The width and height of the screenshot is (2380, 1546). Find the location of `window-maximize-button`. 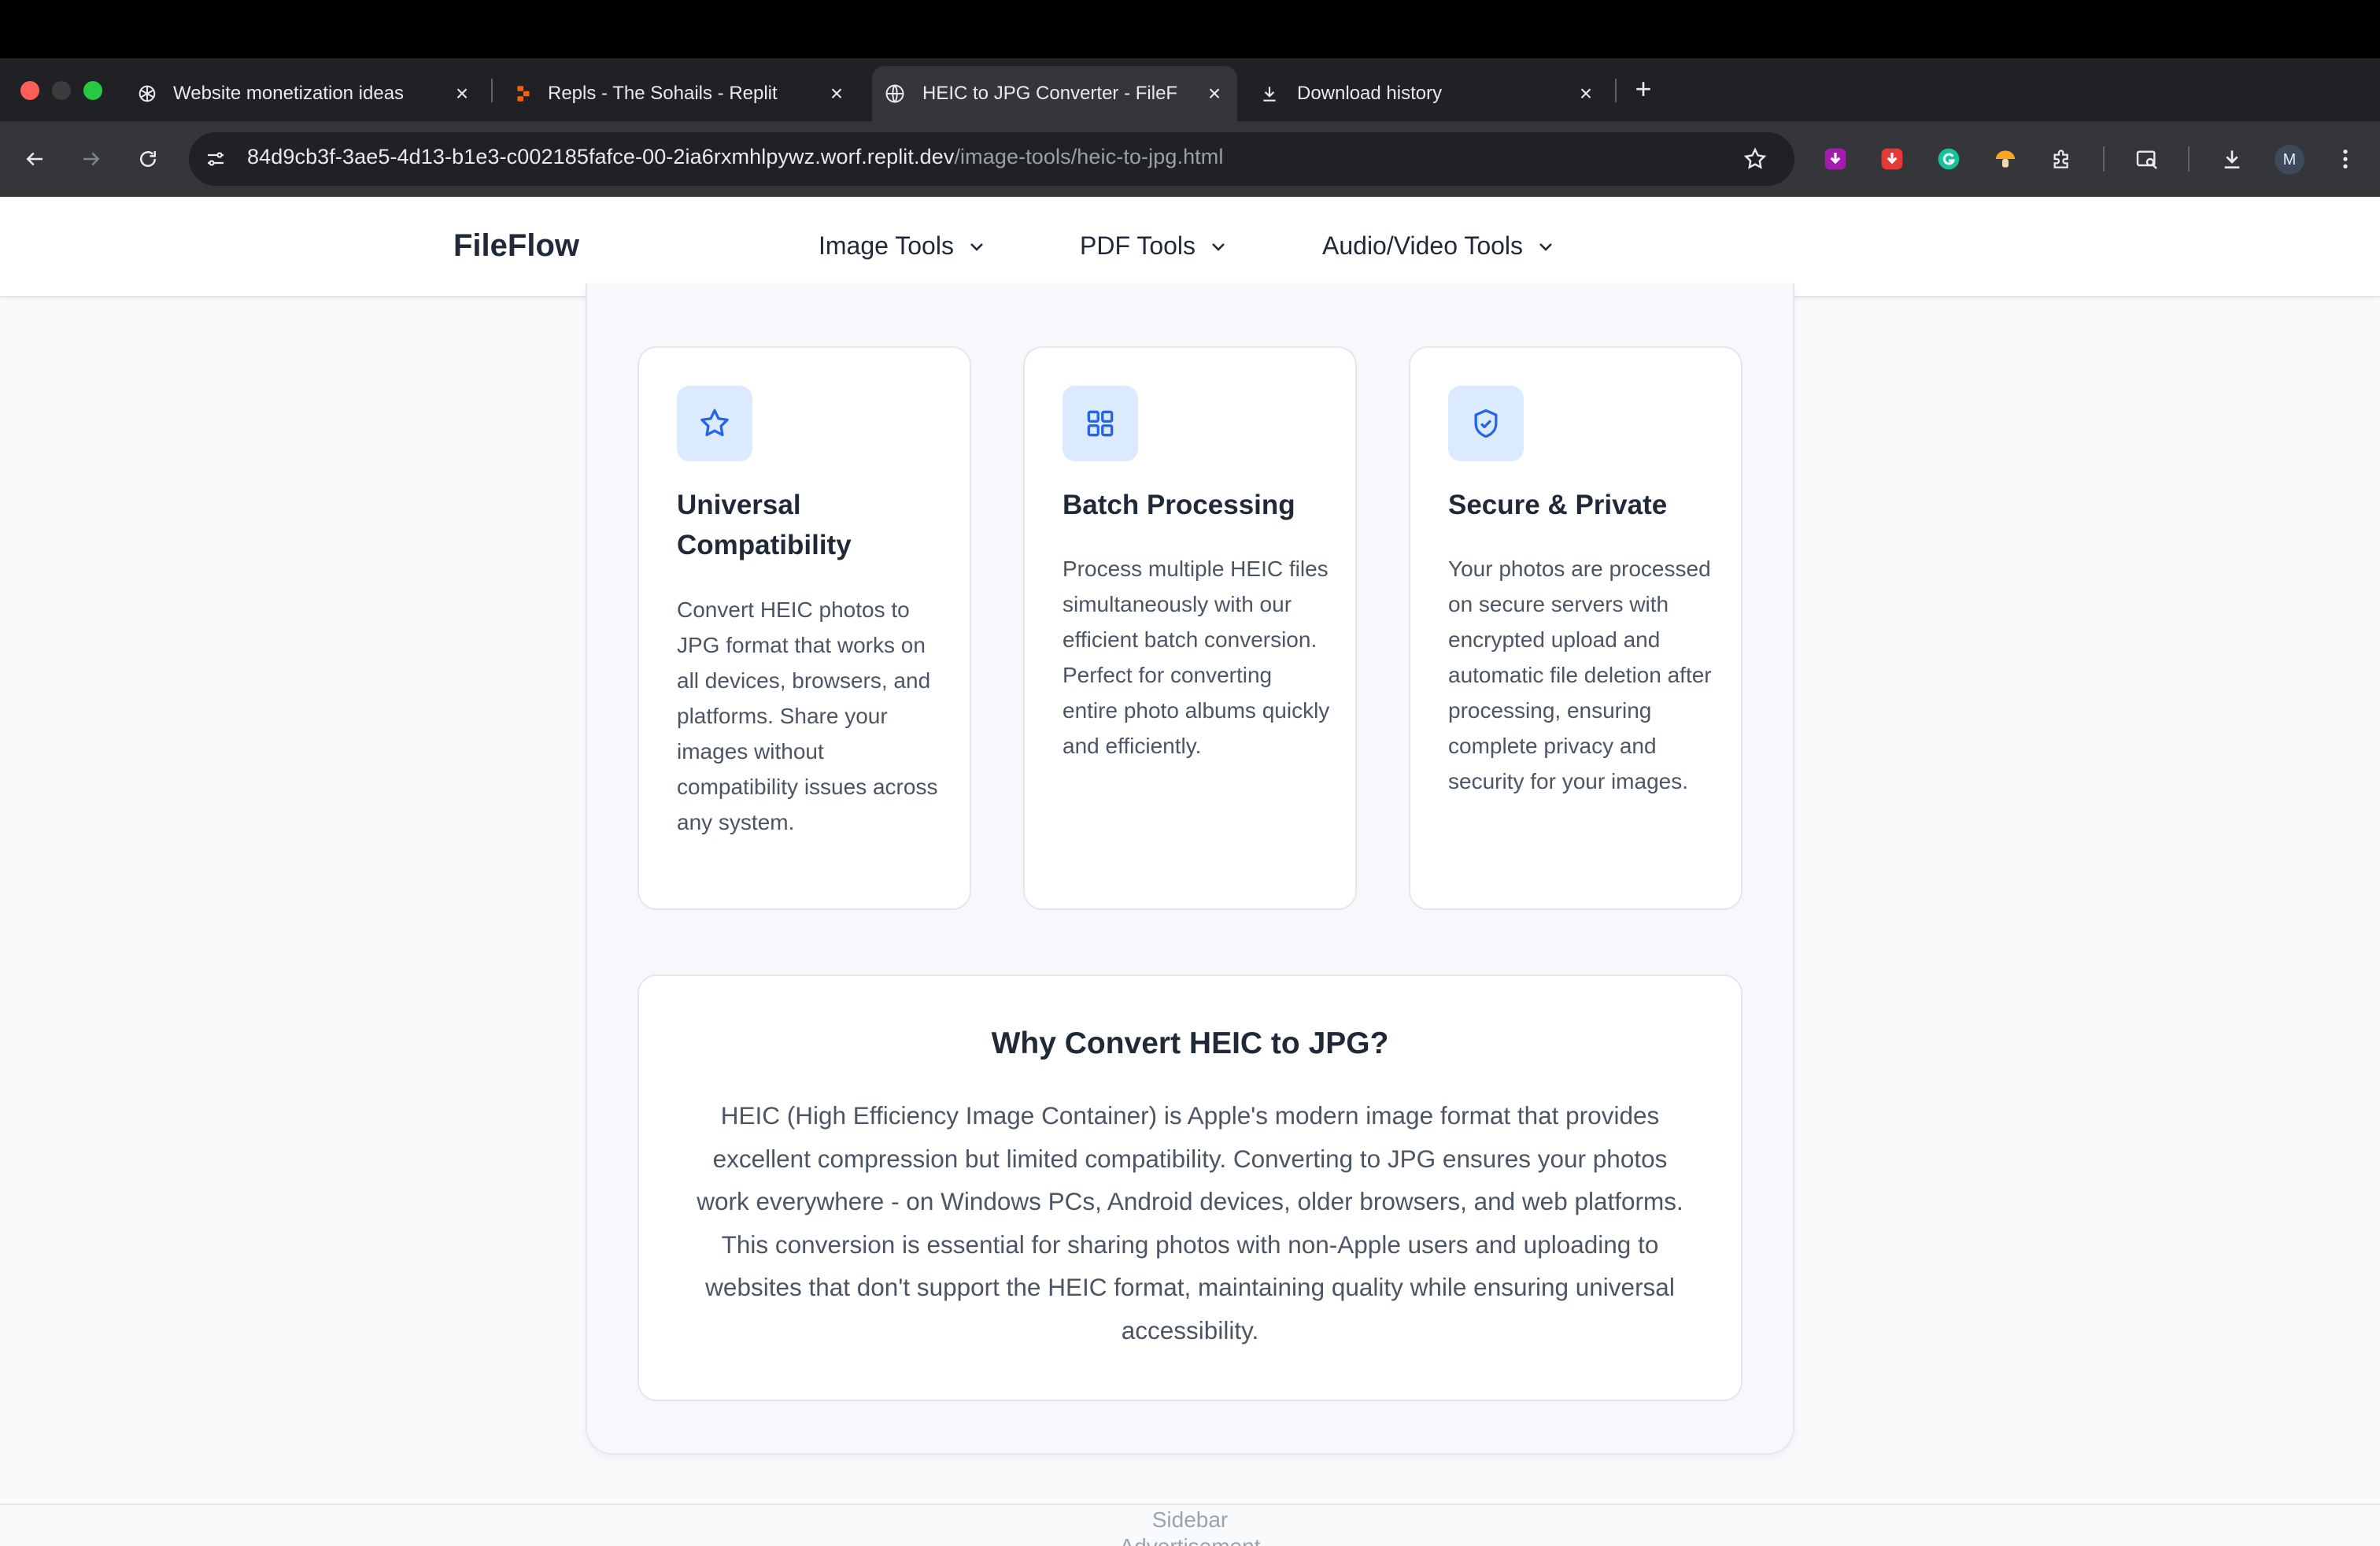

window-maximize-button is located at coordinates (92, 90).